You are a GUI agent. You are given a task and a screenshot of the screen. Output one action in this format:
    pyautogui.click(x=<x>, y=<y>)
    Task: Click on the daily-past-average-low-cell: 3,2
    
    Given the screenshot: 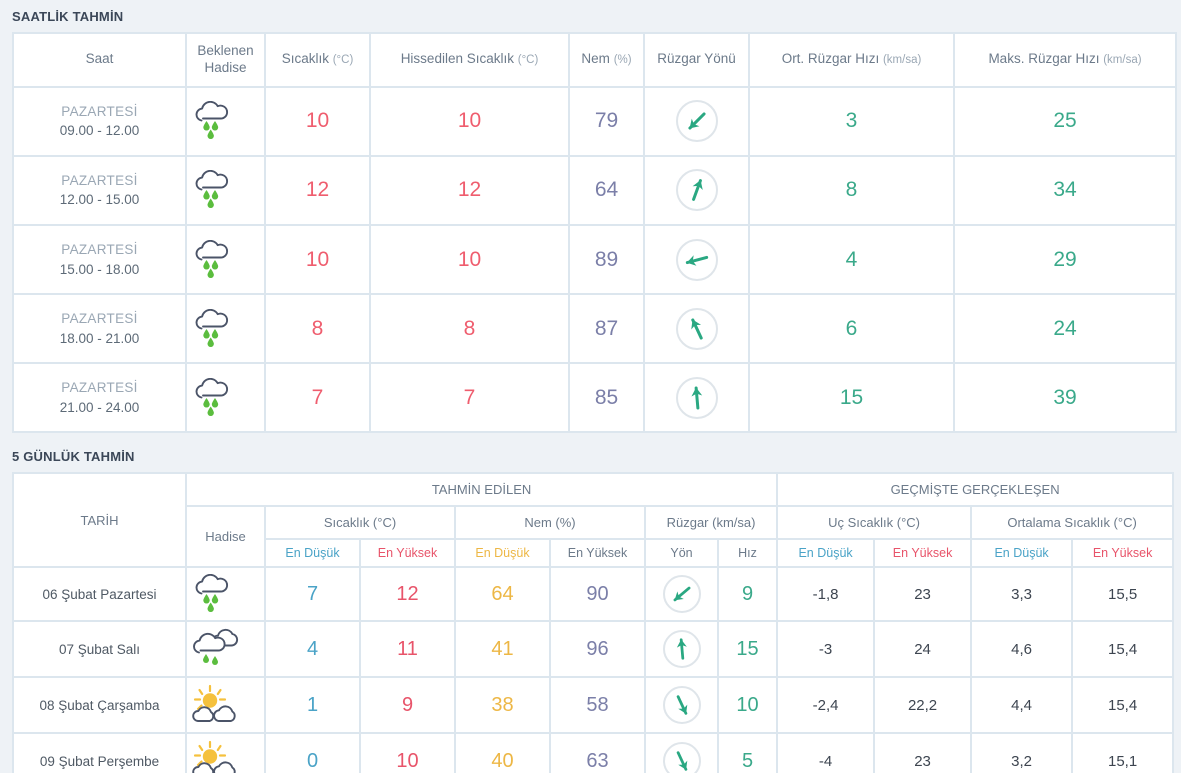 What is the action you would take?
    pyautogui.click(x=1022, y=753)
    